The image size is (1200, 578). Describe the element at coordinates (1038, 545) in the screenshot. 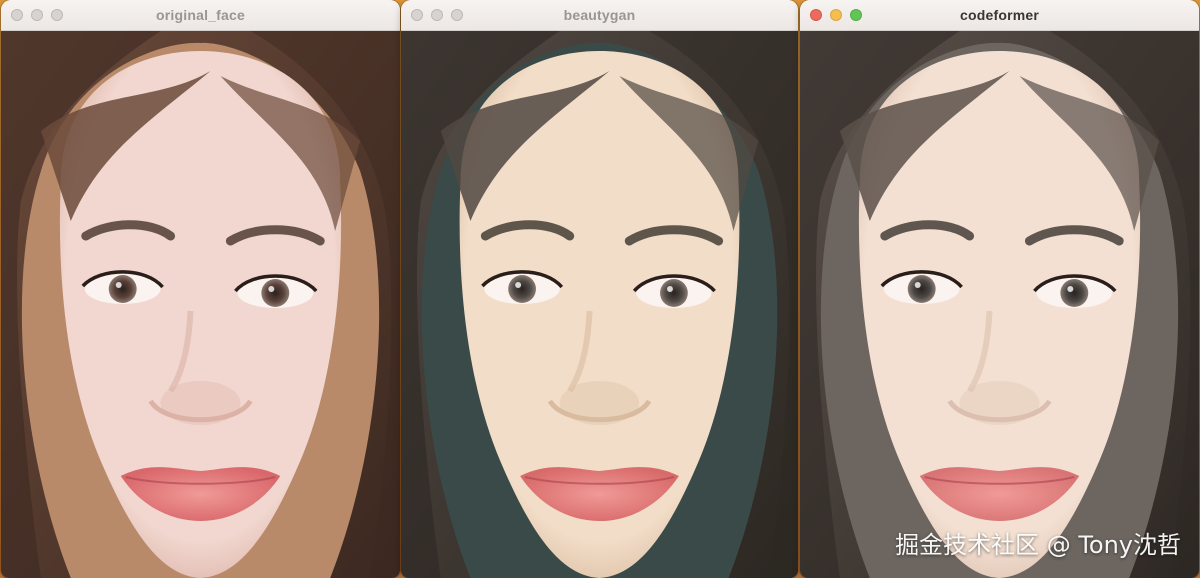

I see `watermark-text: 掘金技术社区 @ Tony沈哲` at that location.